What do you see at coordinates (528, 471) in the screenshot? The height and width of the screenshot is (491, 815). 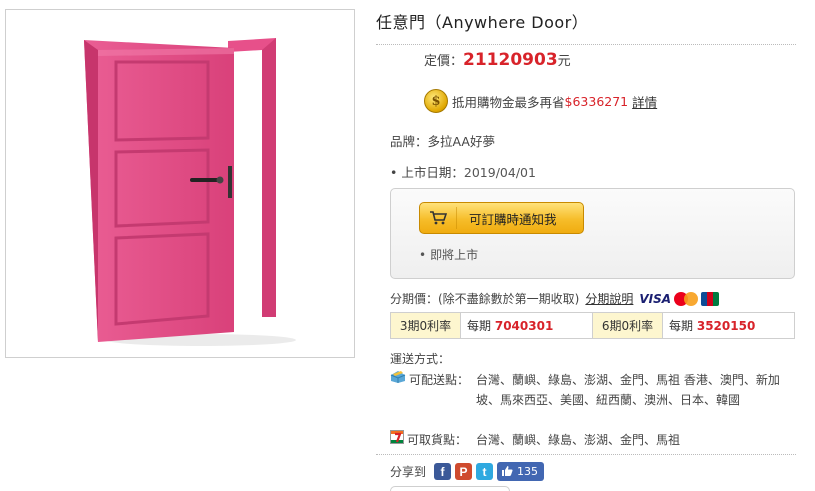 I see `like-count: 135` at bounding box center [528, 471].